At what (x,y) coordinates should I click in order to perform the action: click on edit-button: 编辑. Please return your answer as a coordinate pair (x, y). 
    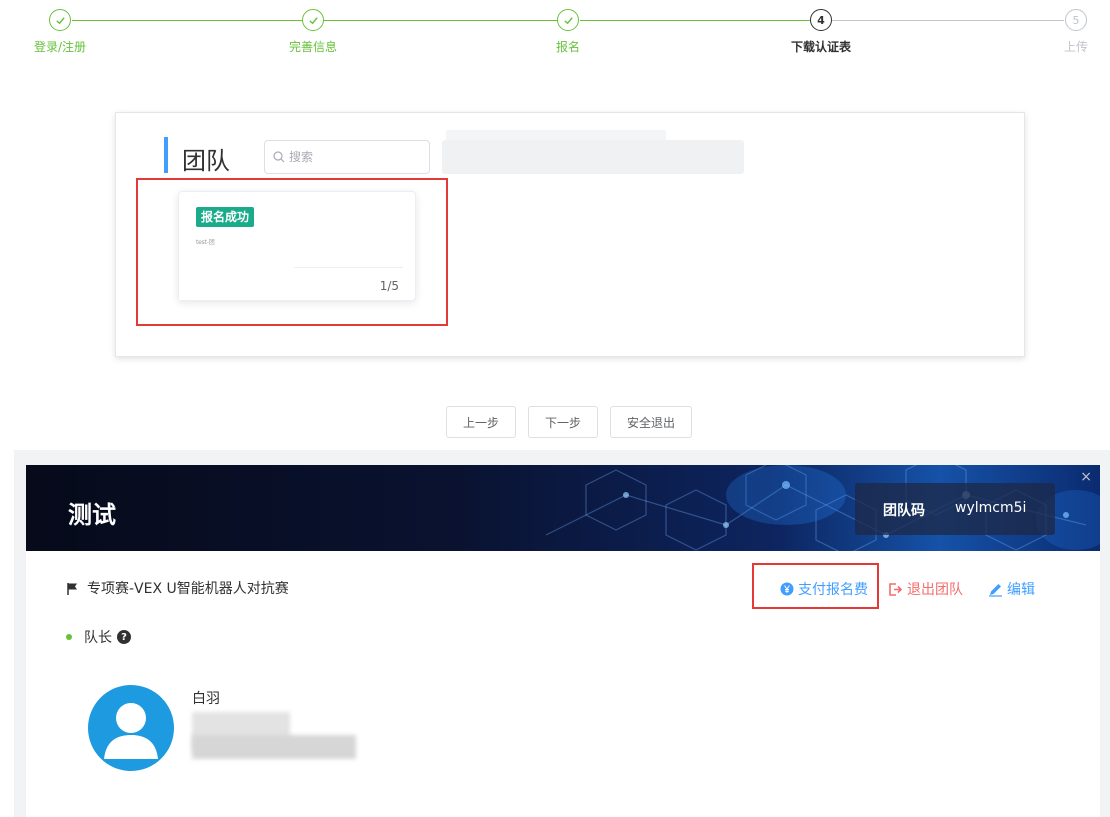
    Looking at the image, I should click on (1011, 589).